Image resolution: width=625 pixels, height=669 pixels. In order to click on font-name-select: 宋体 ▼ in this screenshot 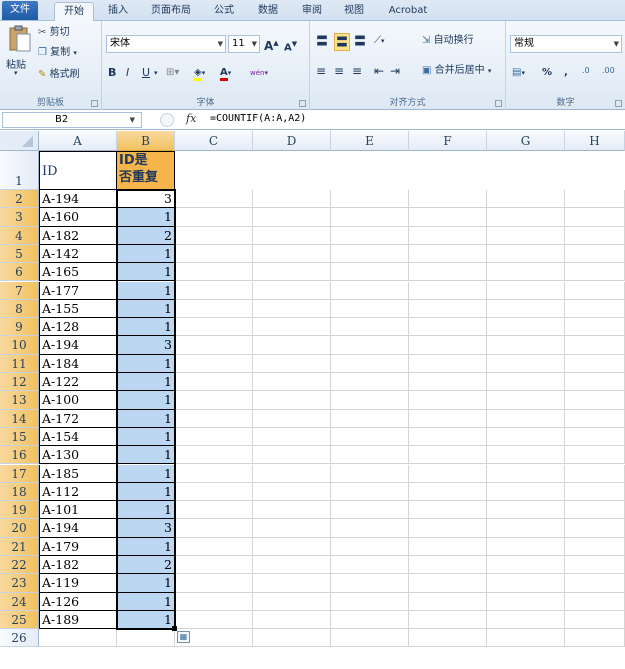, I will do `click(166, 44)`.